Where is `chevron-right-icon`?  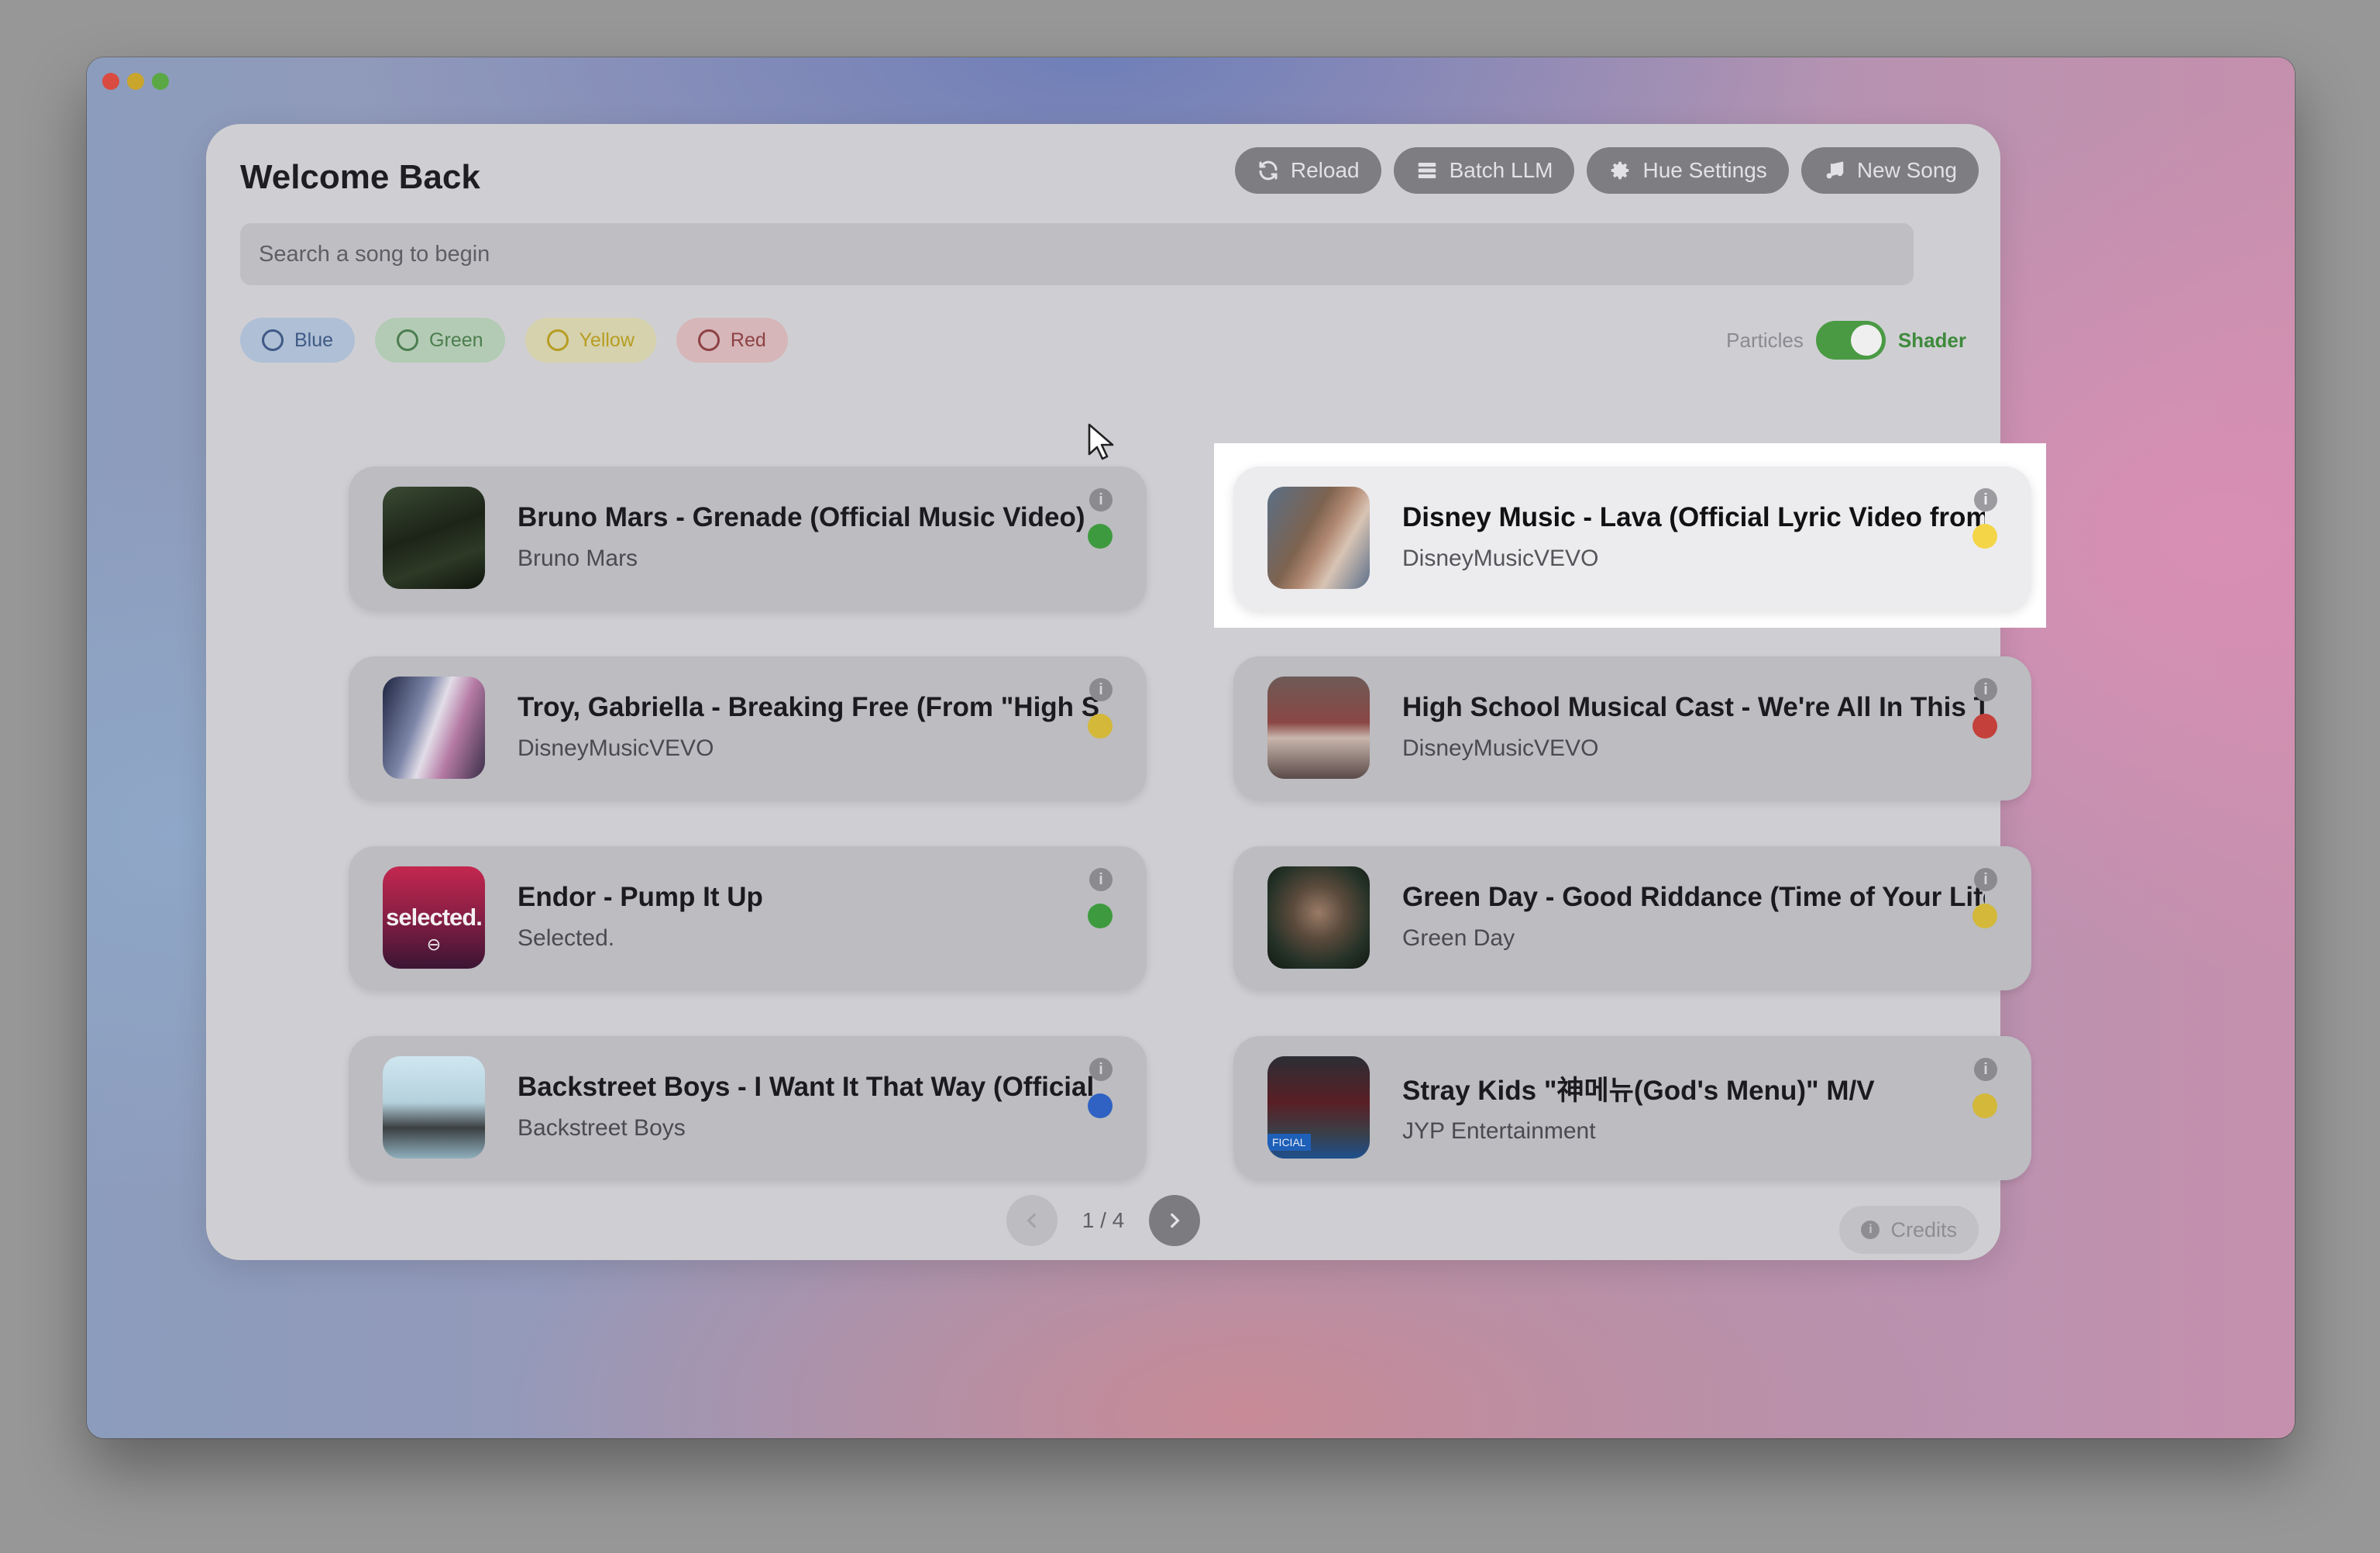 chevron-right-icon is located at coordinates (1175, 1220).